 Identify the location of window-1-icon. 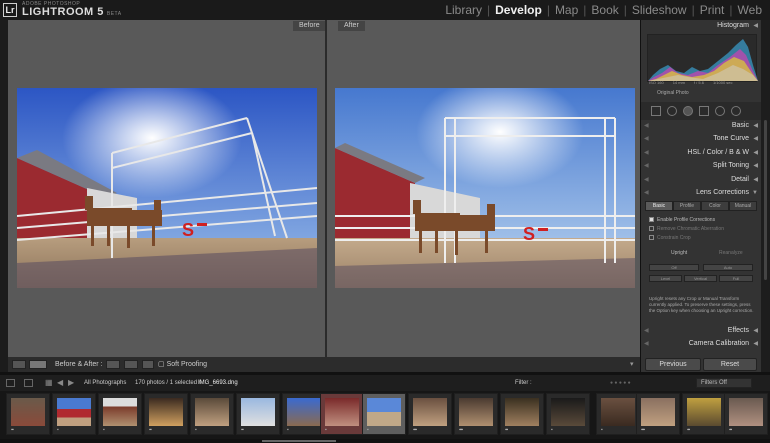
(10, 383).